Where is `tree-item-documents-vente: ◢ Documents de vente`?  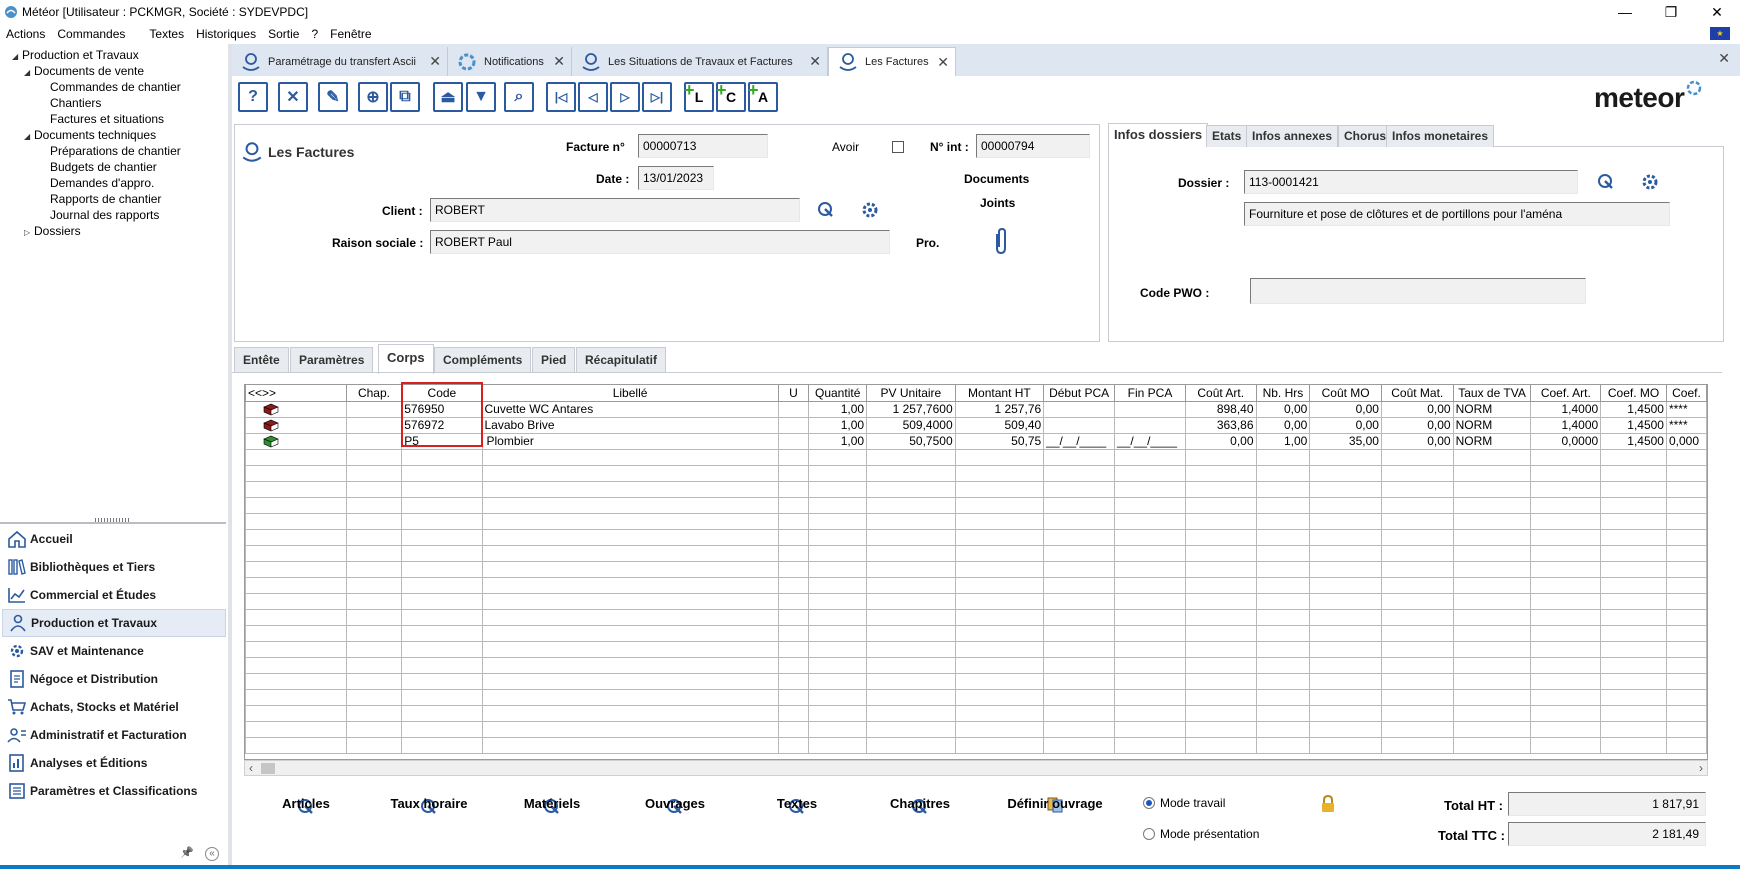
tree-item-documents-vente: ◢ Documents de vente is located at coordinates (84, 71).